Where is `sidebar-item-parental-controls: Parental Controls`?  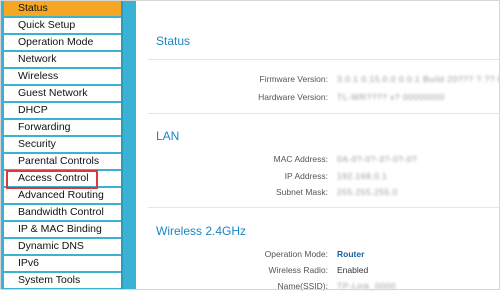
sidebar-item-parental-controls: Parental Controls is located at coordinates (62, 161).